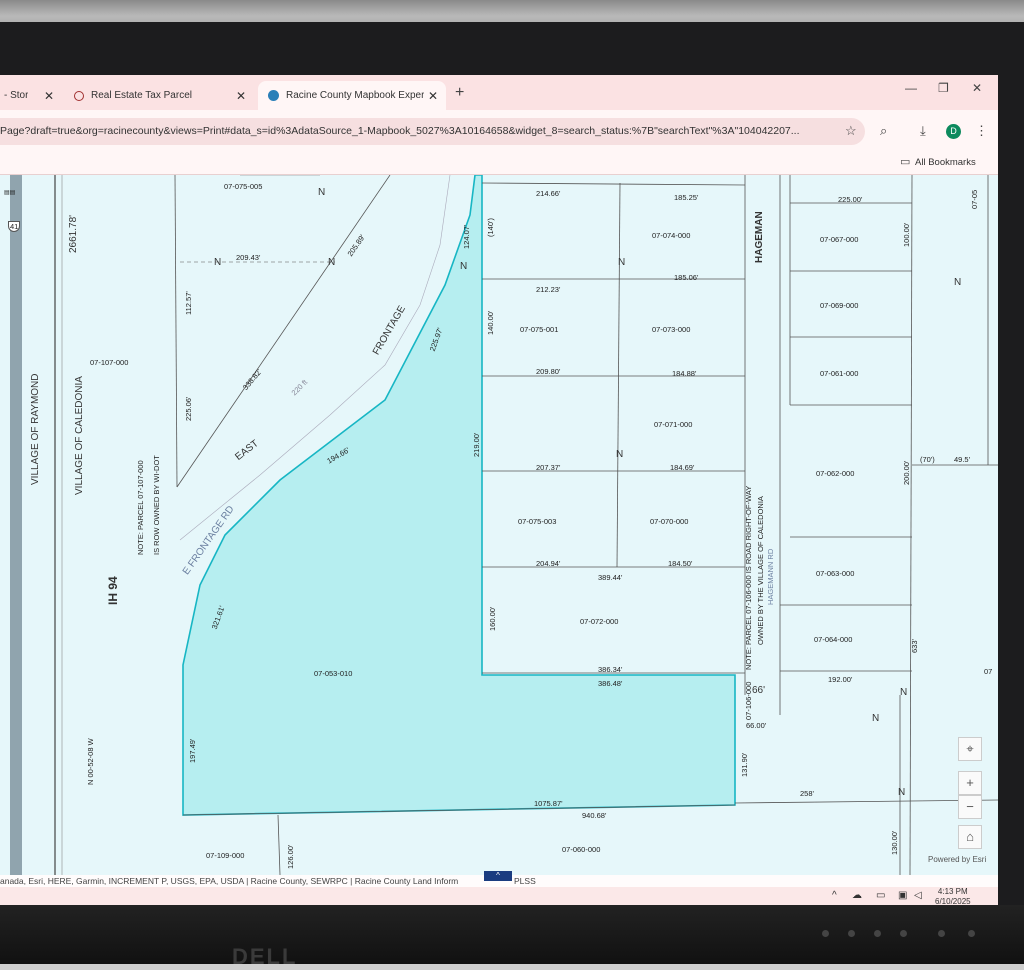  What do you see at coordinates (977, 88) in the screenshot?
I see `close-window-icon: ✕` at bounding box center [977, 88].